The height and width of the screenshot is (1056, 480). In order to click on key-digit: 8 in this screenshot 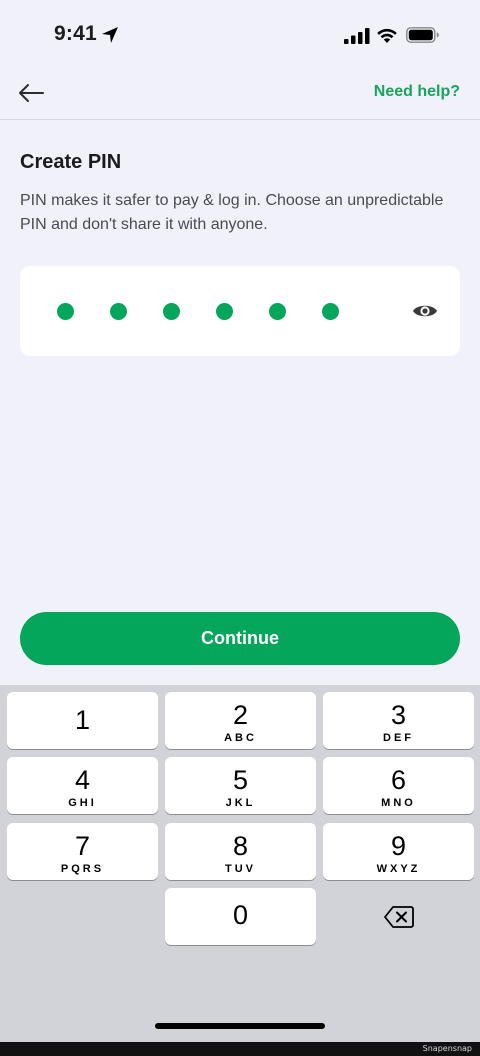, I will do `click(240, 846)`.